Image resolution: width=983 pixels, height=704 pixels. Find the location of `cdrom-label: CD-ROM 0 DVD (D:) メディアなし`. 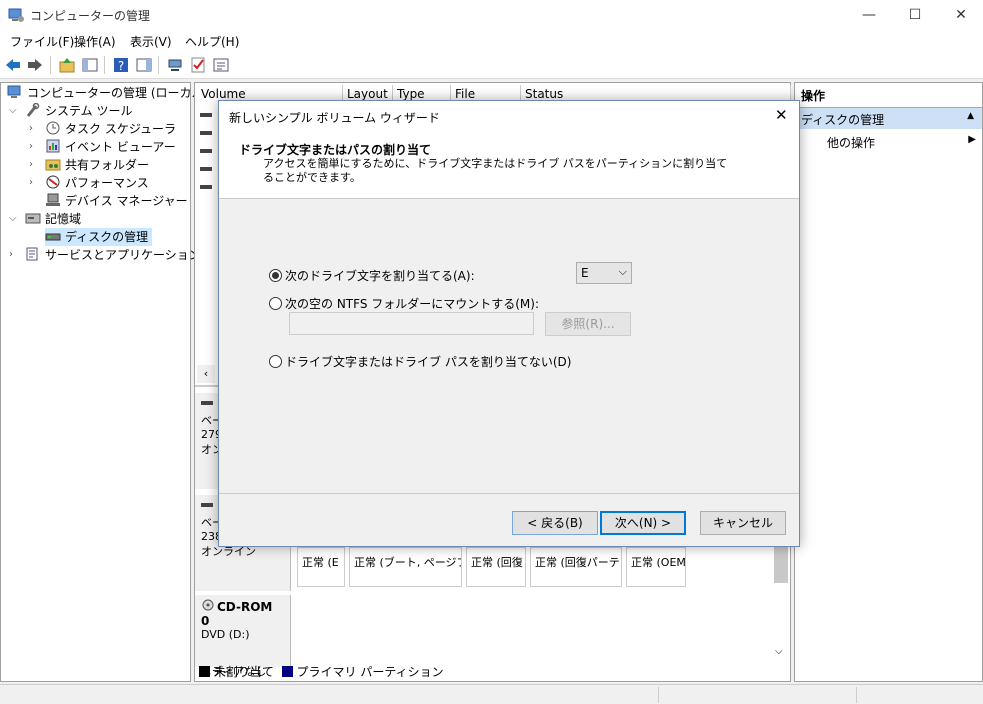

cdrom-label: CD-ROM 0 DVD (D:) メディアなし is located at coordinates (243, 636).